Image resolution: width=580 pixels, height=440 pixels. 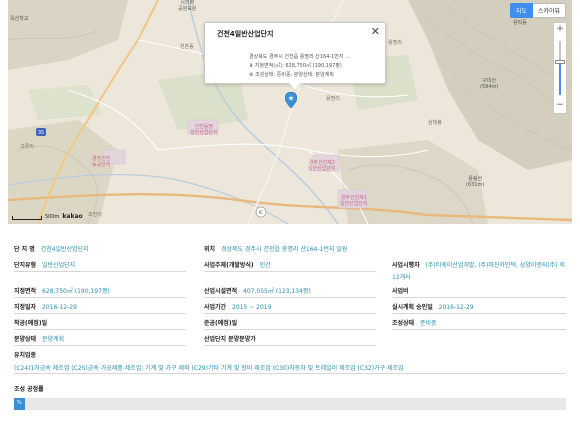 I want to click on progress-bar: %, so click(x=290, y=404).